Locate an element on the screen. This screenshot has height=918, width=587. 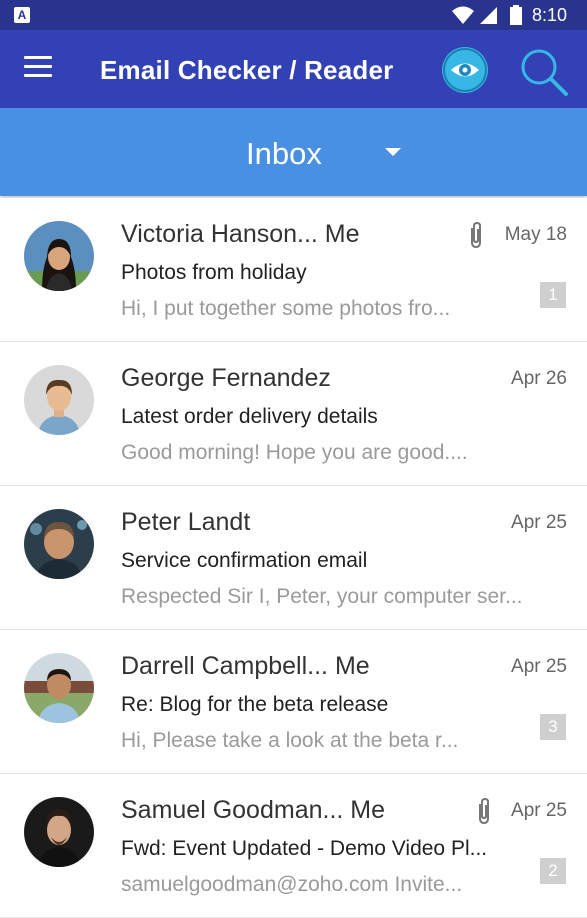
eye-button is located at coordinates (465, 70).